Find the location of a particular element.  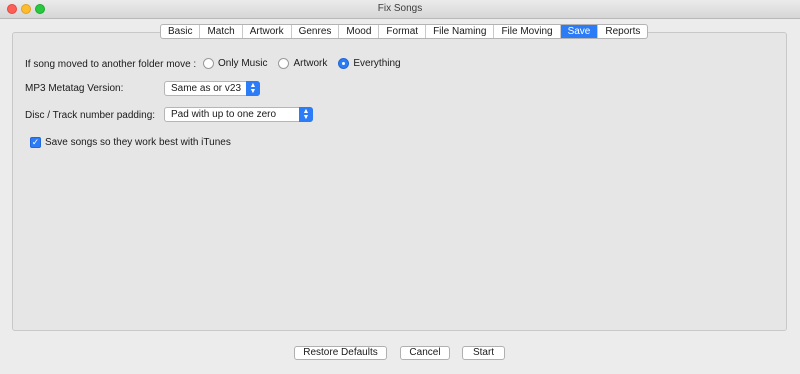

move-option-radio-group: Only Music Artwork Everything is located at coordinates (307, 63).